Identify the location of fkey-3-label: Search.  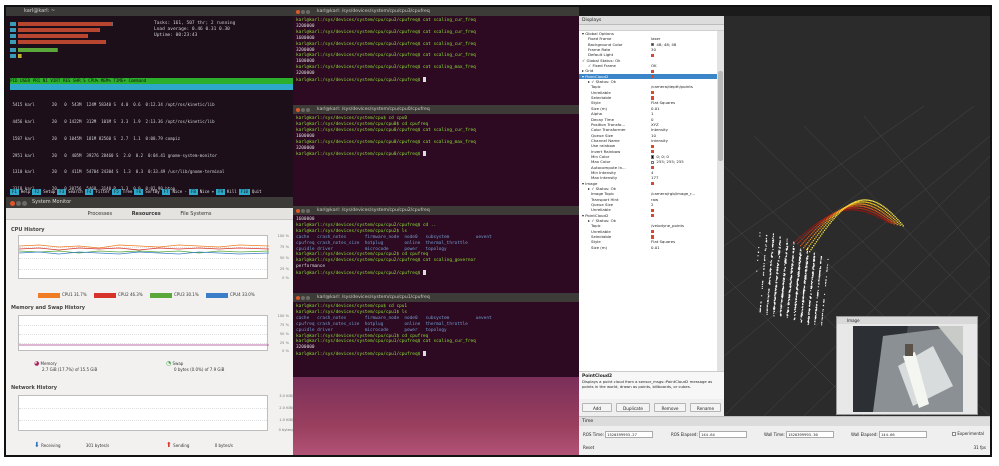
(75, 192).